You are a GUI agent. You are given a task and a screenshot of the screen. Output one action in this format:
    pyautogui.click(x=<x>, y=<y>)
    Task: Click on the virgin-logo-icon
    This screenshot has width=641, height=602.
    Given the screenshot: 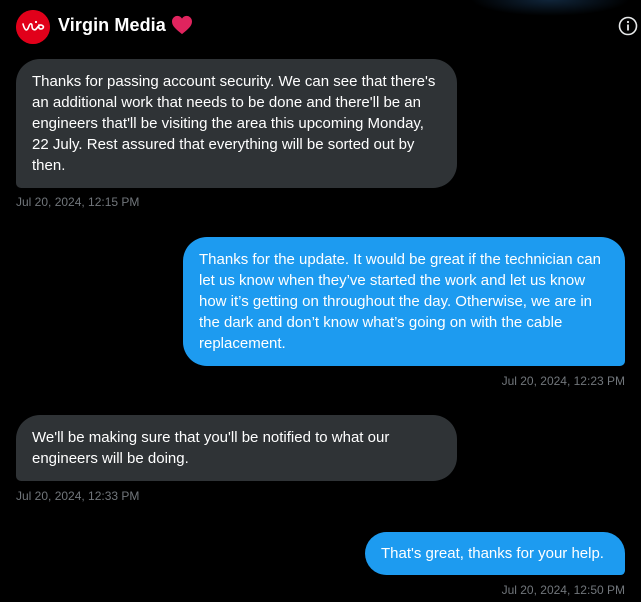 What is the action you would take?
    pyautogui.click(x=33, y=27)
    